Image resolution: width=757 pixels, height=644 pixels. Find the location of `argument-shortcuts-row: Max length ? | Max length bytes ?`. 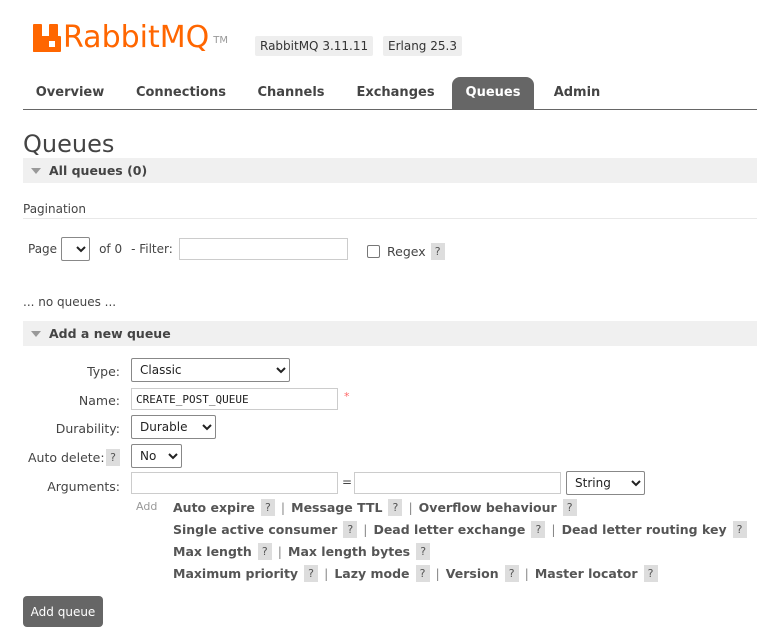

argument-shortcuts-row: Max length ? | Max length bytes ? is located at coordinates (302, 551).